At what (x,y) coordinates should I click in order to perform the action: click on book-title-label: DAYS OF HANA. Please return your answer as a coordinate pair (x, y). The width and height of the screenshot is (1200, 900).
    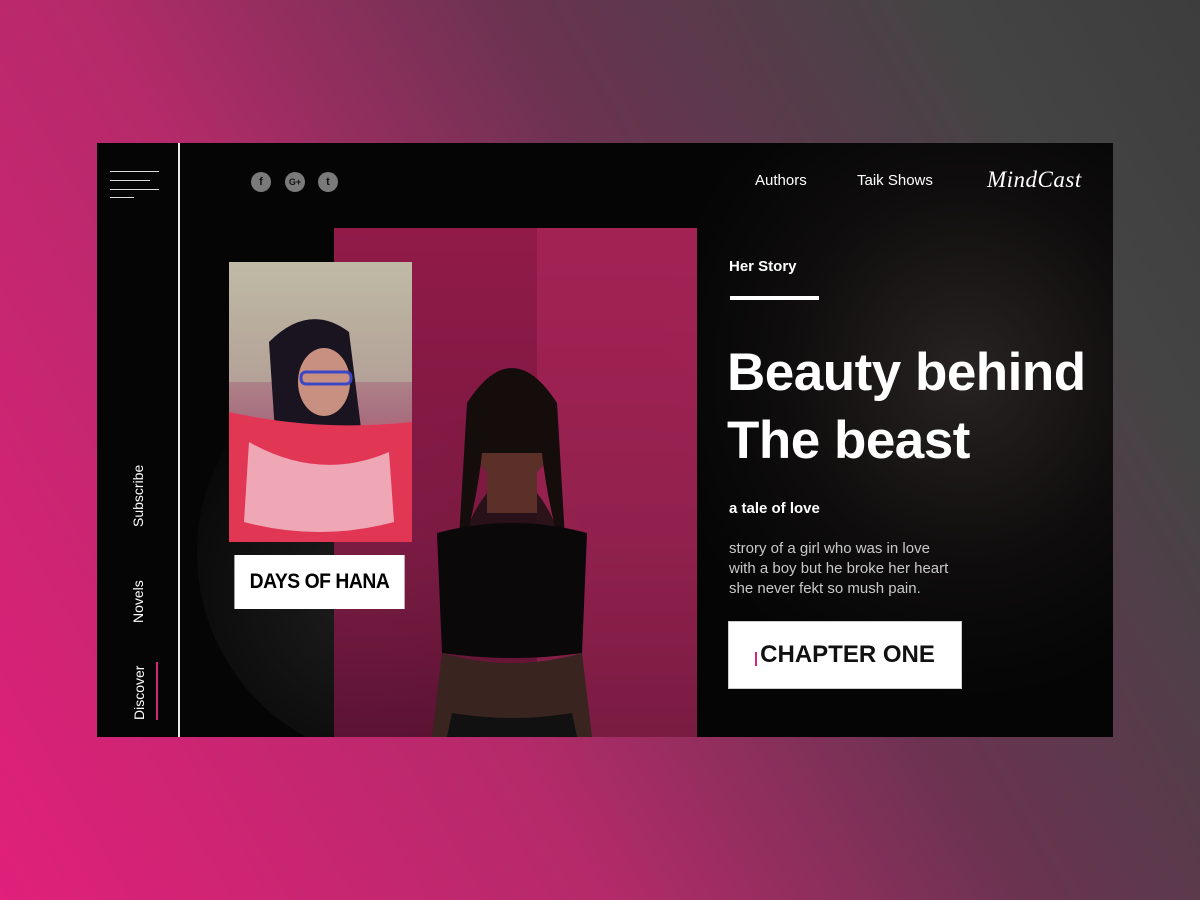
    Looking at the image, I should click on (319, 582).